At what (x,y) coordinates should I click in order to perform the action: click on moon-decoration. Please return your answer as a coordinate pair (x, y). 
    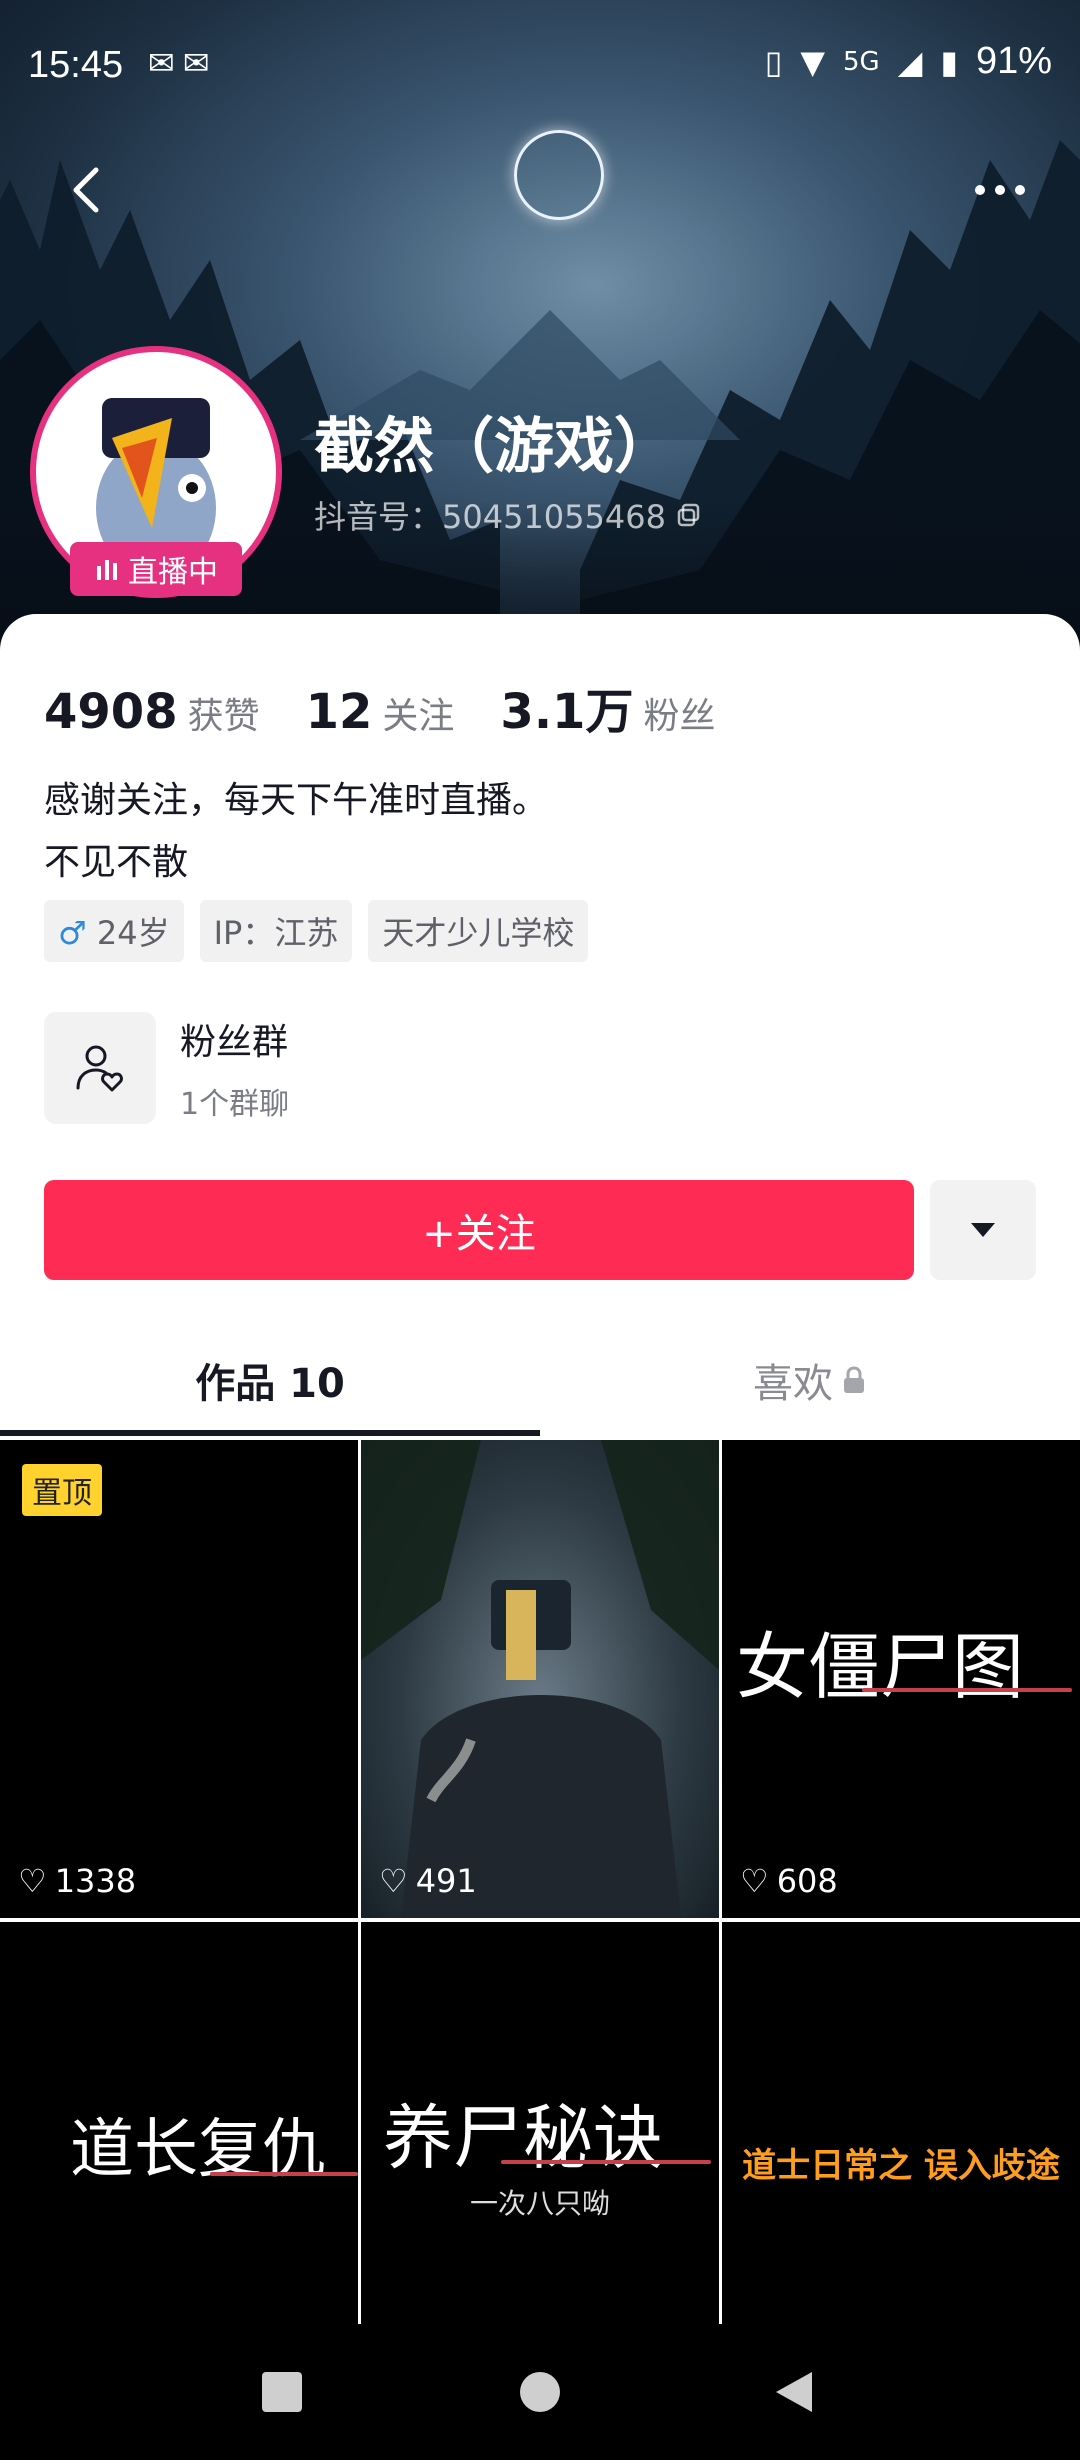
    Looking at the image, I should click on (559, 175).